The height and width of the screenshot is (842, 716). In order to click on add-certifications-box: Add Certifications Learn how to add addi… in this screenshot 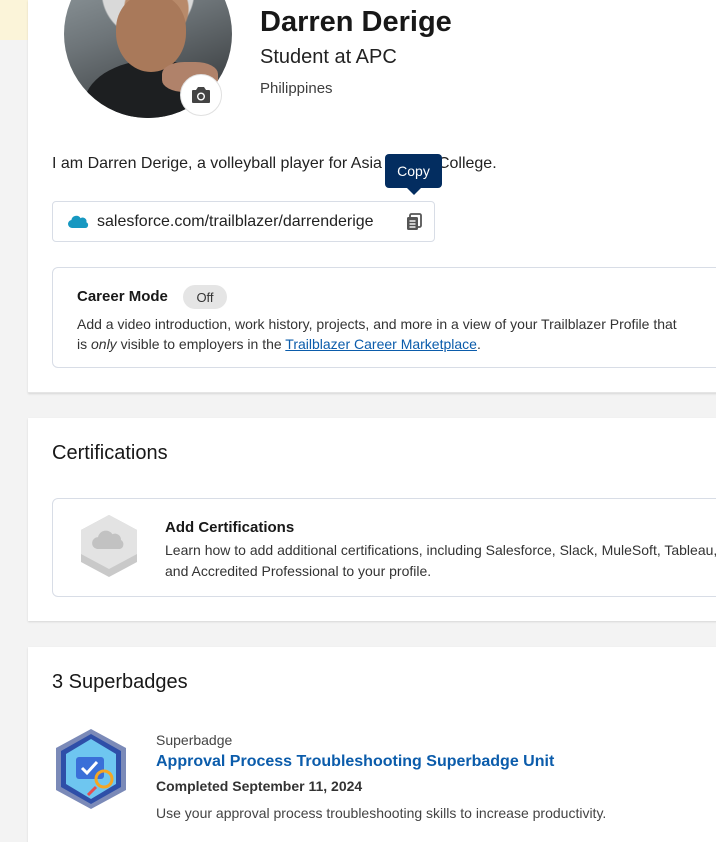, I will do `click(384, 547)`.